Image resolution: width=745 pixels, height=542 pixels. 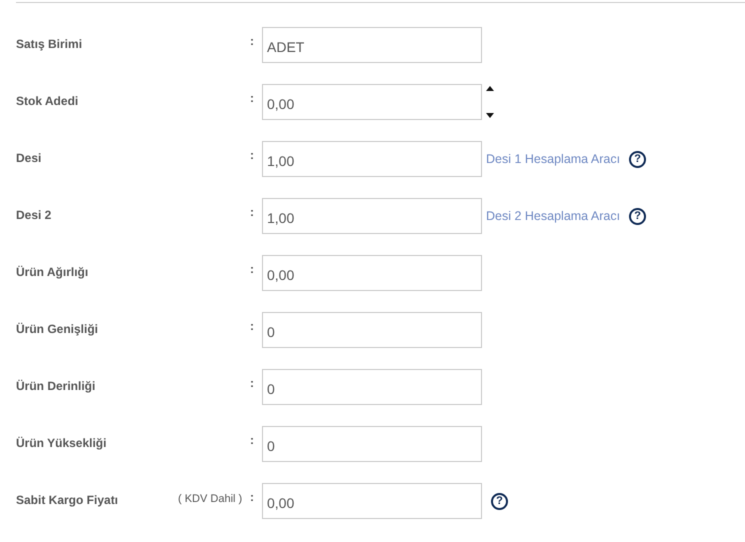 I want to click on spin-up-icon, so click(x=490, y=88).